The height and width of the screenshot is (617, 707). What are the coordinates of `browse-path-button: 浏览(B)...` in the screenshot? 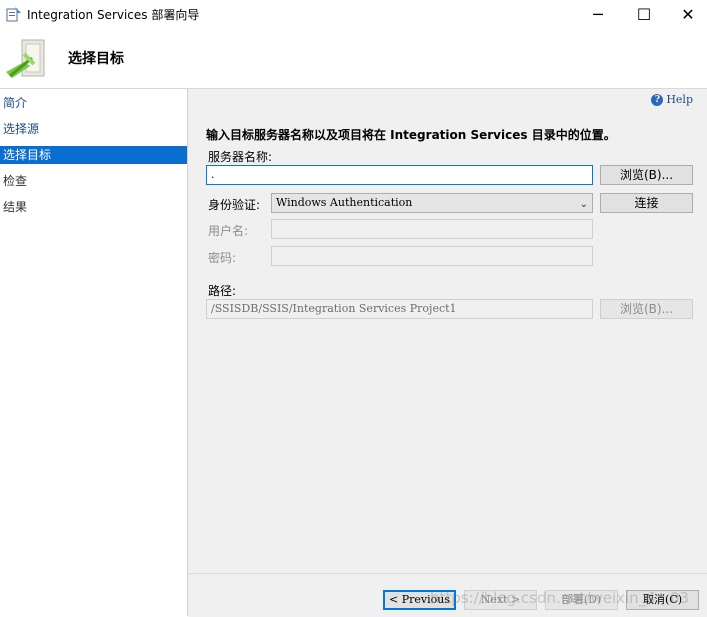 It's located at (646, 309).